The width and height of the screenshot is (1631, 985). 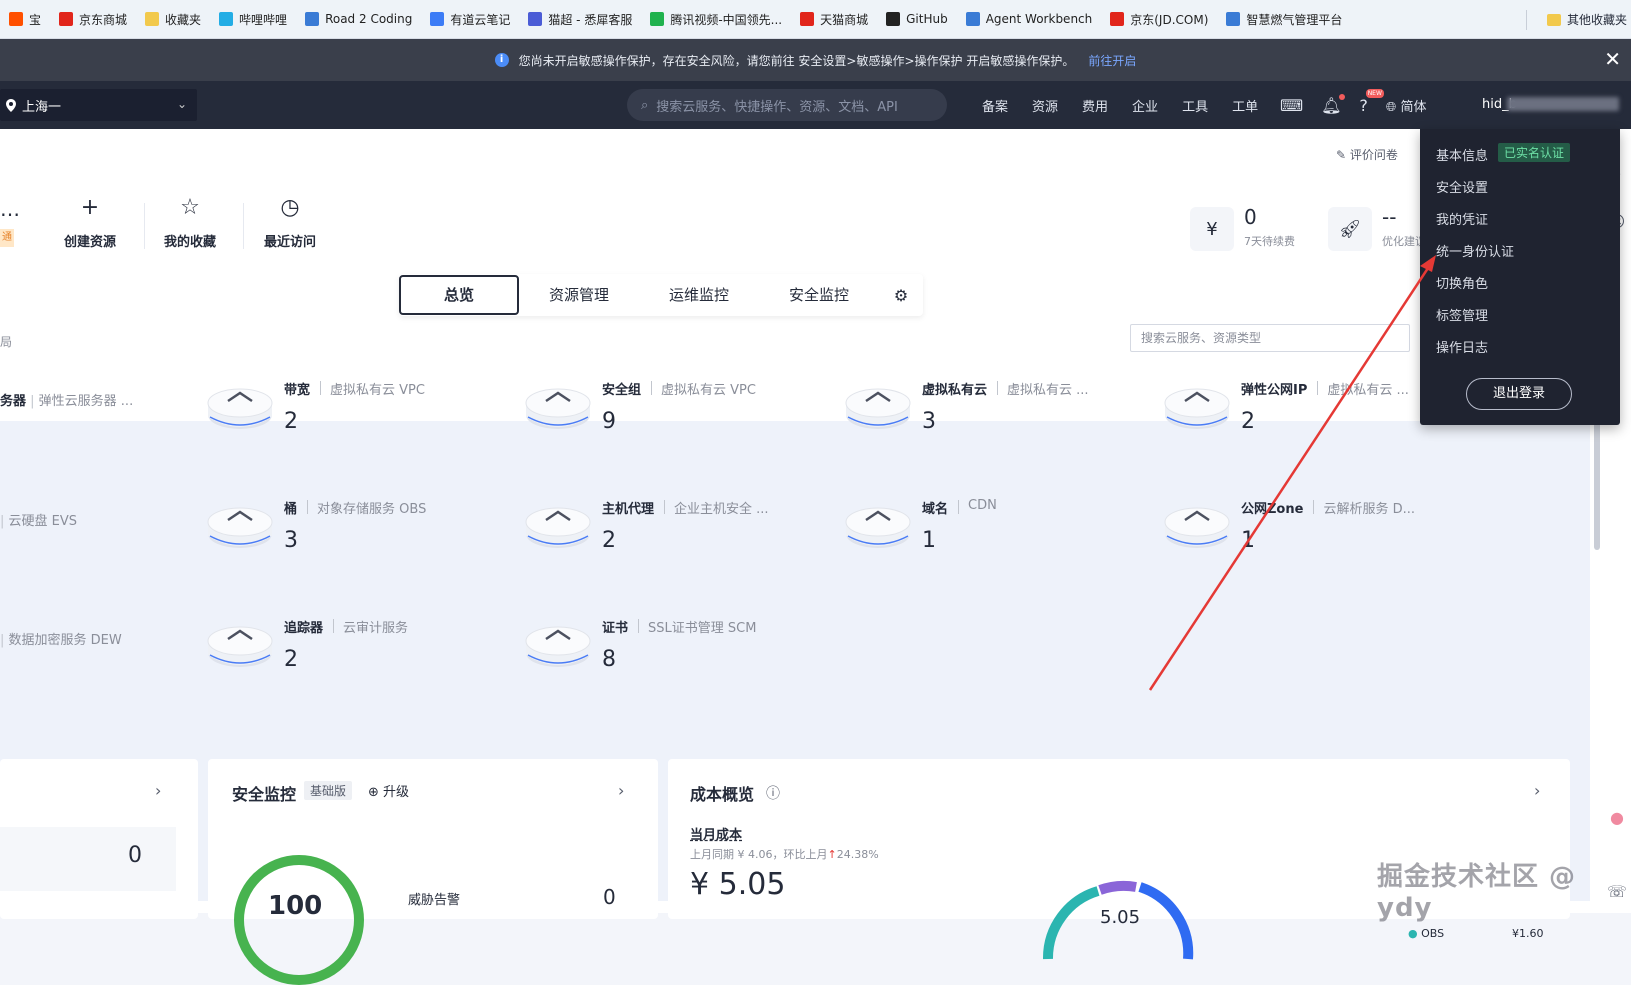 I want to click on banner-enable-link: 前往开启, so click(x=1112, y=60).